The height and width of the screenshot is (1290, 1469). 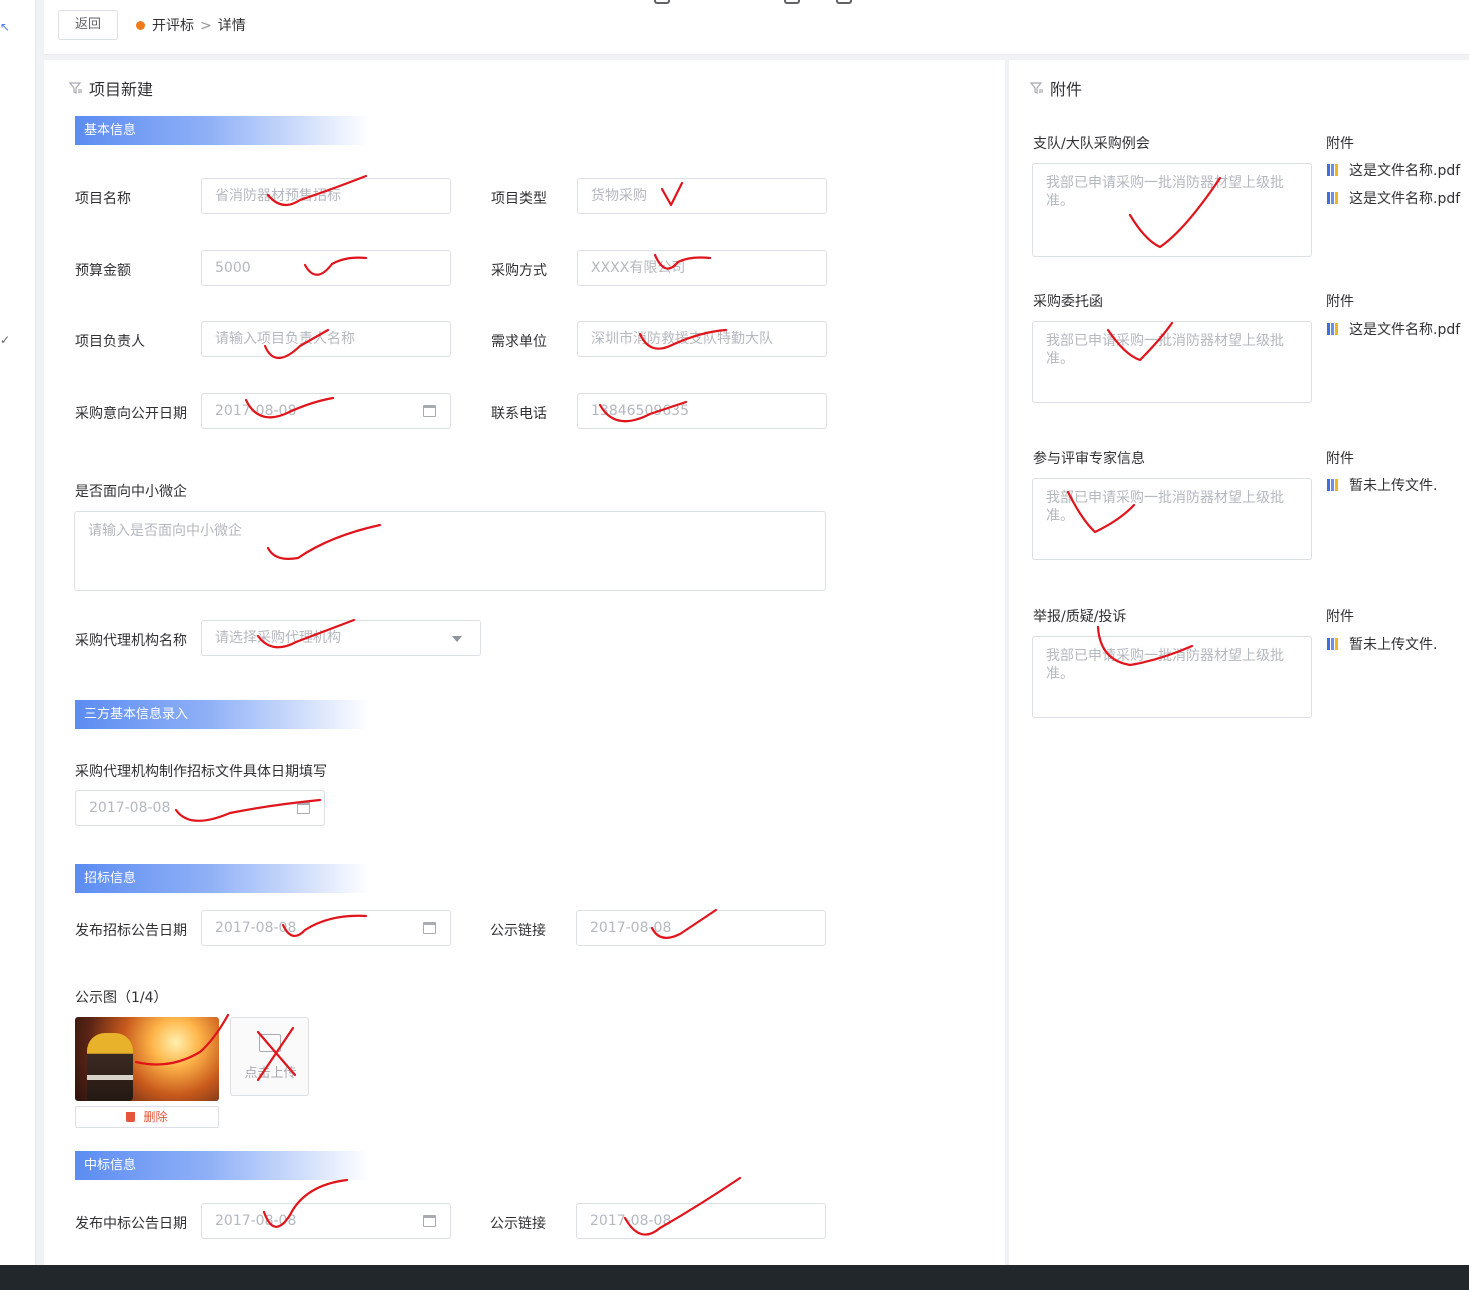 I want to click on check-icon: ✓, so click(x=5, y=340).